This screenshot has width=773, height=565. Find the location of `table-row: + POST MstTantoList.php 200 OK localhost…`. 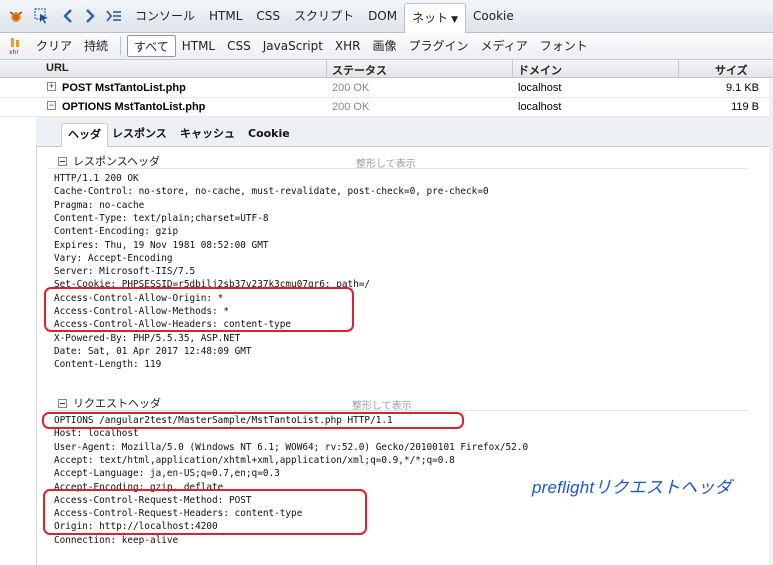

table-row: + POST MstTantoList.php 200 OK localhost… is located at coordinates (386, 88).